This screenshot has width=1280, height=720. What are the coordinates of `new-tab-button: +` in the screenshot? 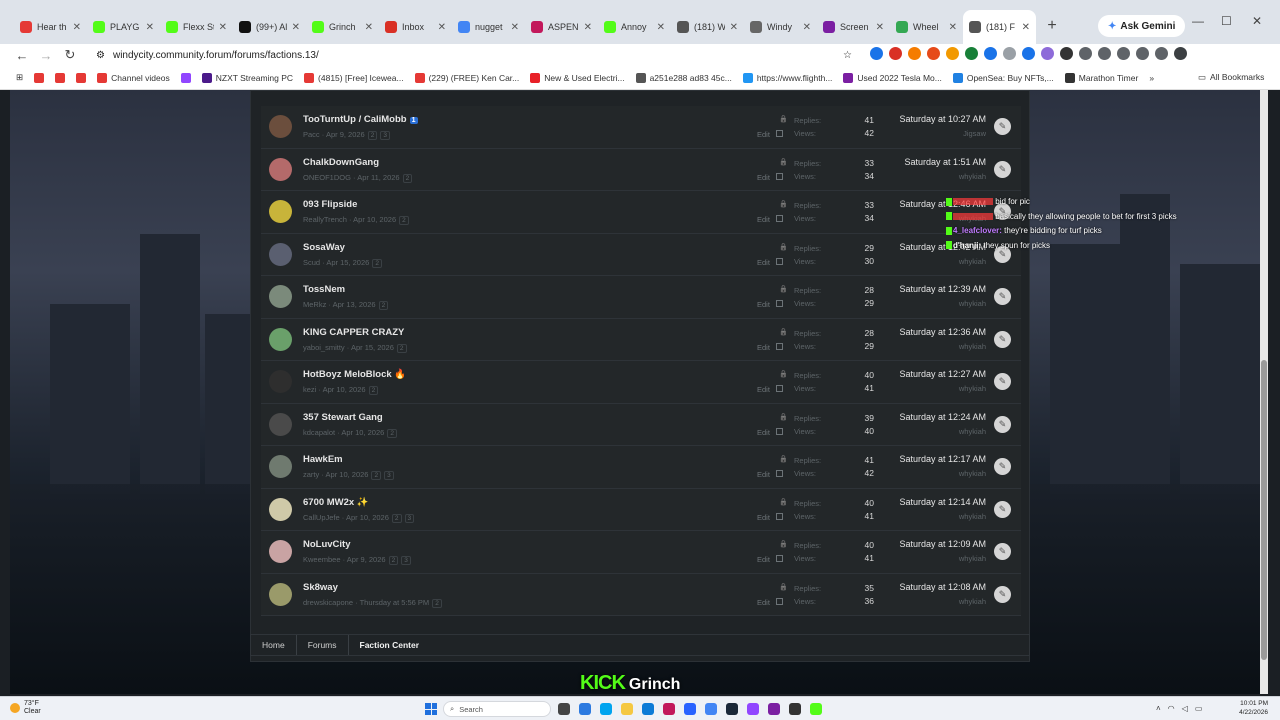 It's located at (1052, 26).